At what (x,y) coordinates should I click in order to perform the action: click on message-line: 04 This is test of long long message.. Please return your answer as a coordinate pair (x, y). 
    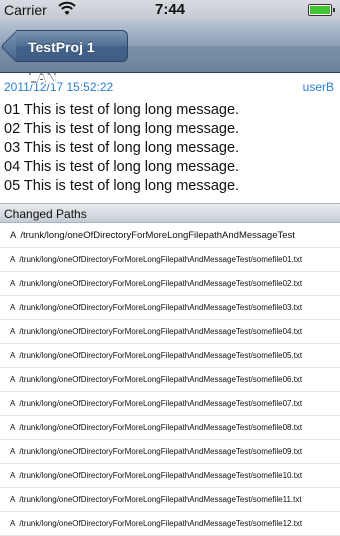
    Looking at the image, I should click on (122, 167).